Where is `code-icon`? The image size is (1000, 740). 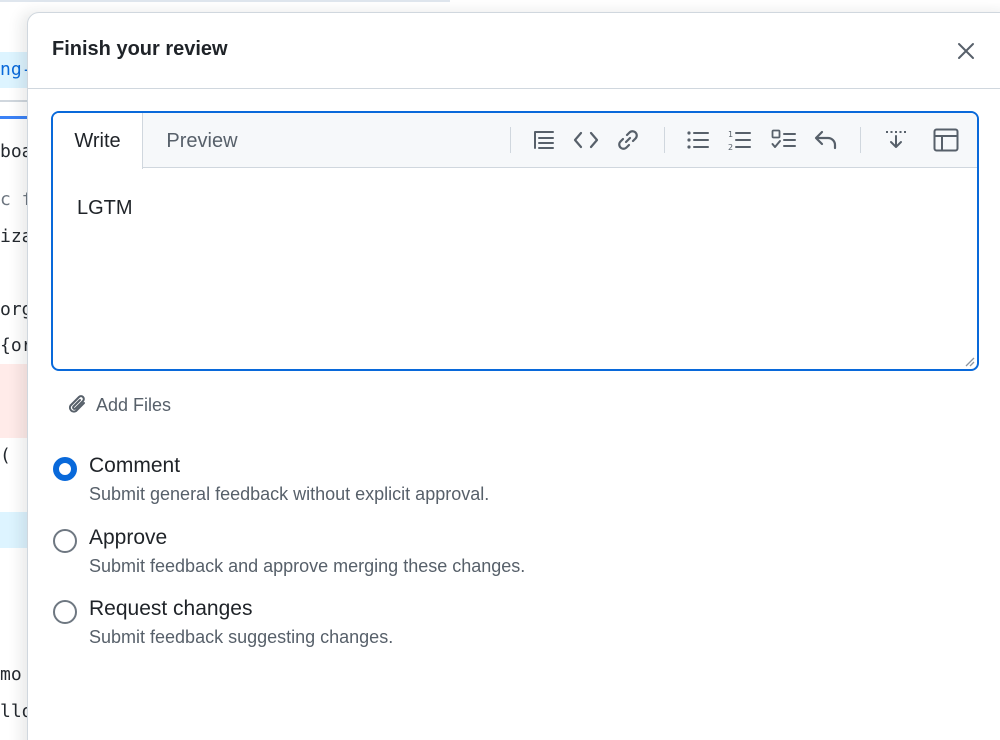
code-icon is located at coordinates (586, 140).